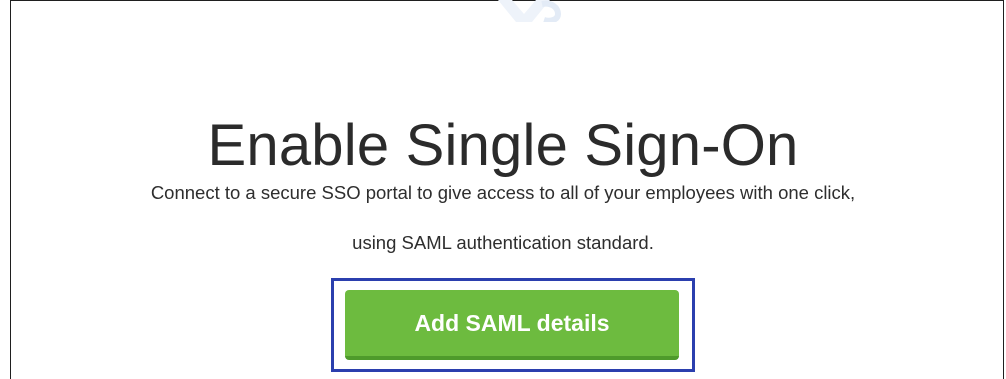 The height and width of the screenshot is (379, 1006). Describe the element at coordinates (527, 11) in the screenshot. I see `decorative-shape-icon` at that location.